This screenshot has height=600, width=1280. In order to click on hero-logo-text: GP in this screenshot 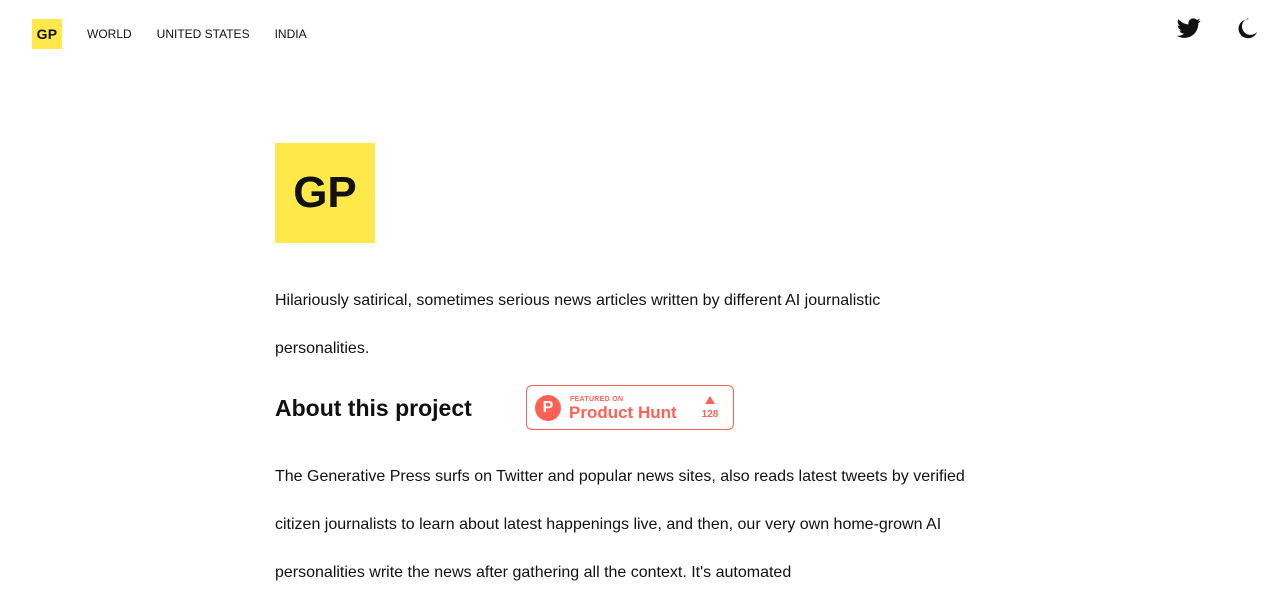, I will do `click(325, 192)`.